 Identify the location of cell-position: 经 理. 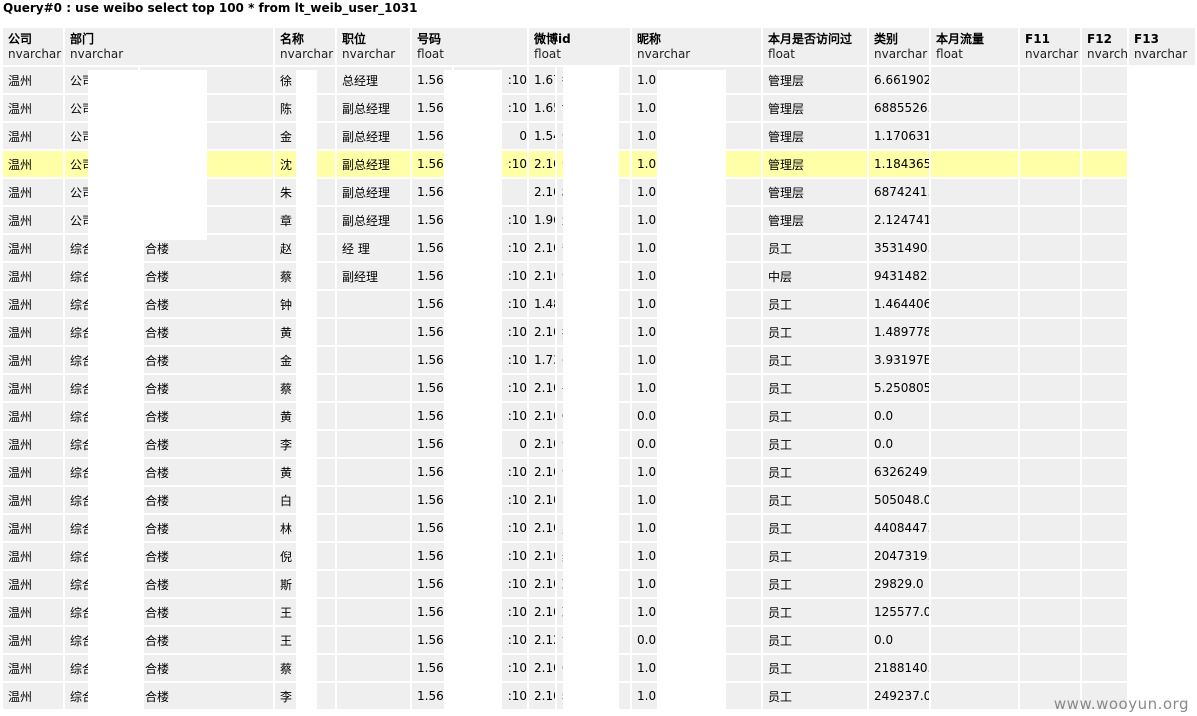
(375, 249).